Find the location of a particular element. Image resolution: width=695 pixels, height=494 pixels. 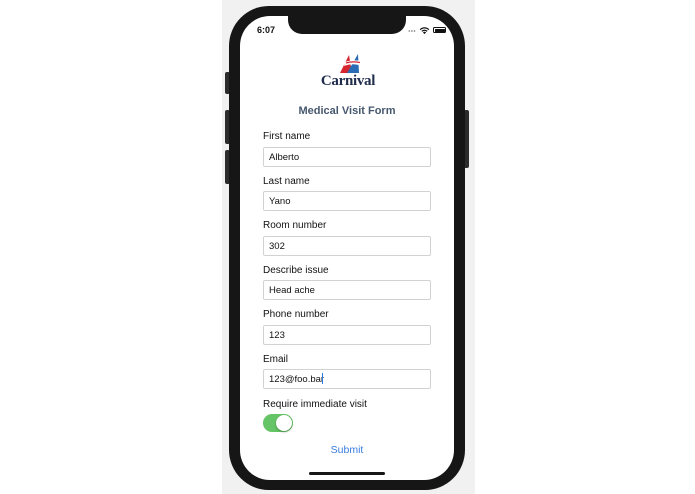

first-name-label: First name is located at coordinates (287, 136).